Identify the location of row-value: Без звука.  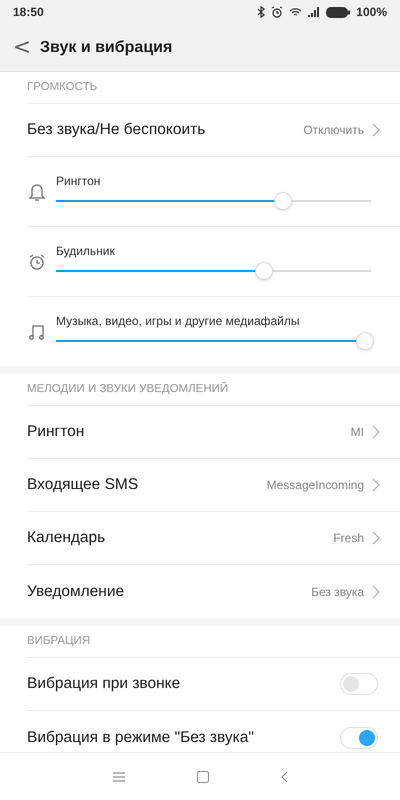
(337, 592).